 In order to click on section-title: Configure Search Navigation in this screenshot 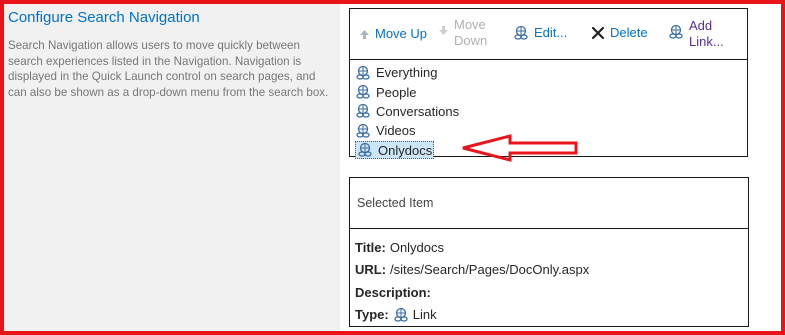, I will do `click(104, 17)`.